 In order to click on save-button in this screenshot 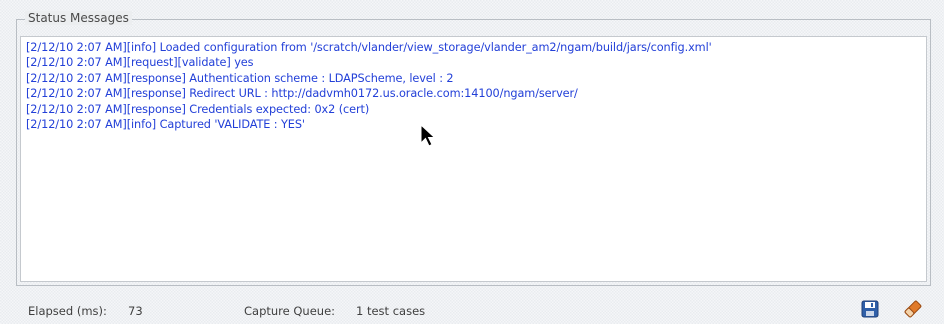, I will do `click(870, 309)`.